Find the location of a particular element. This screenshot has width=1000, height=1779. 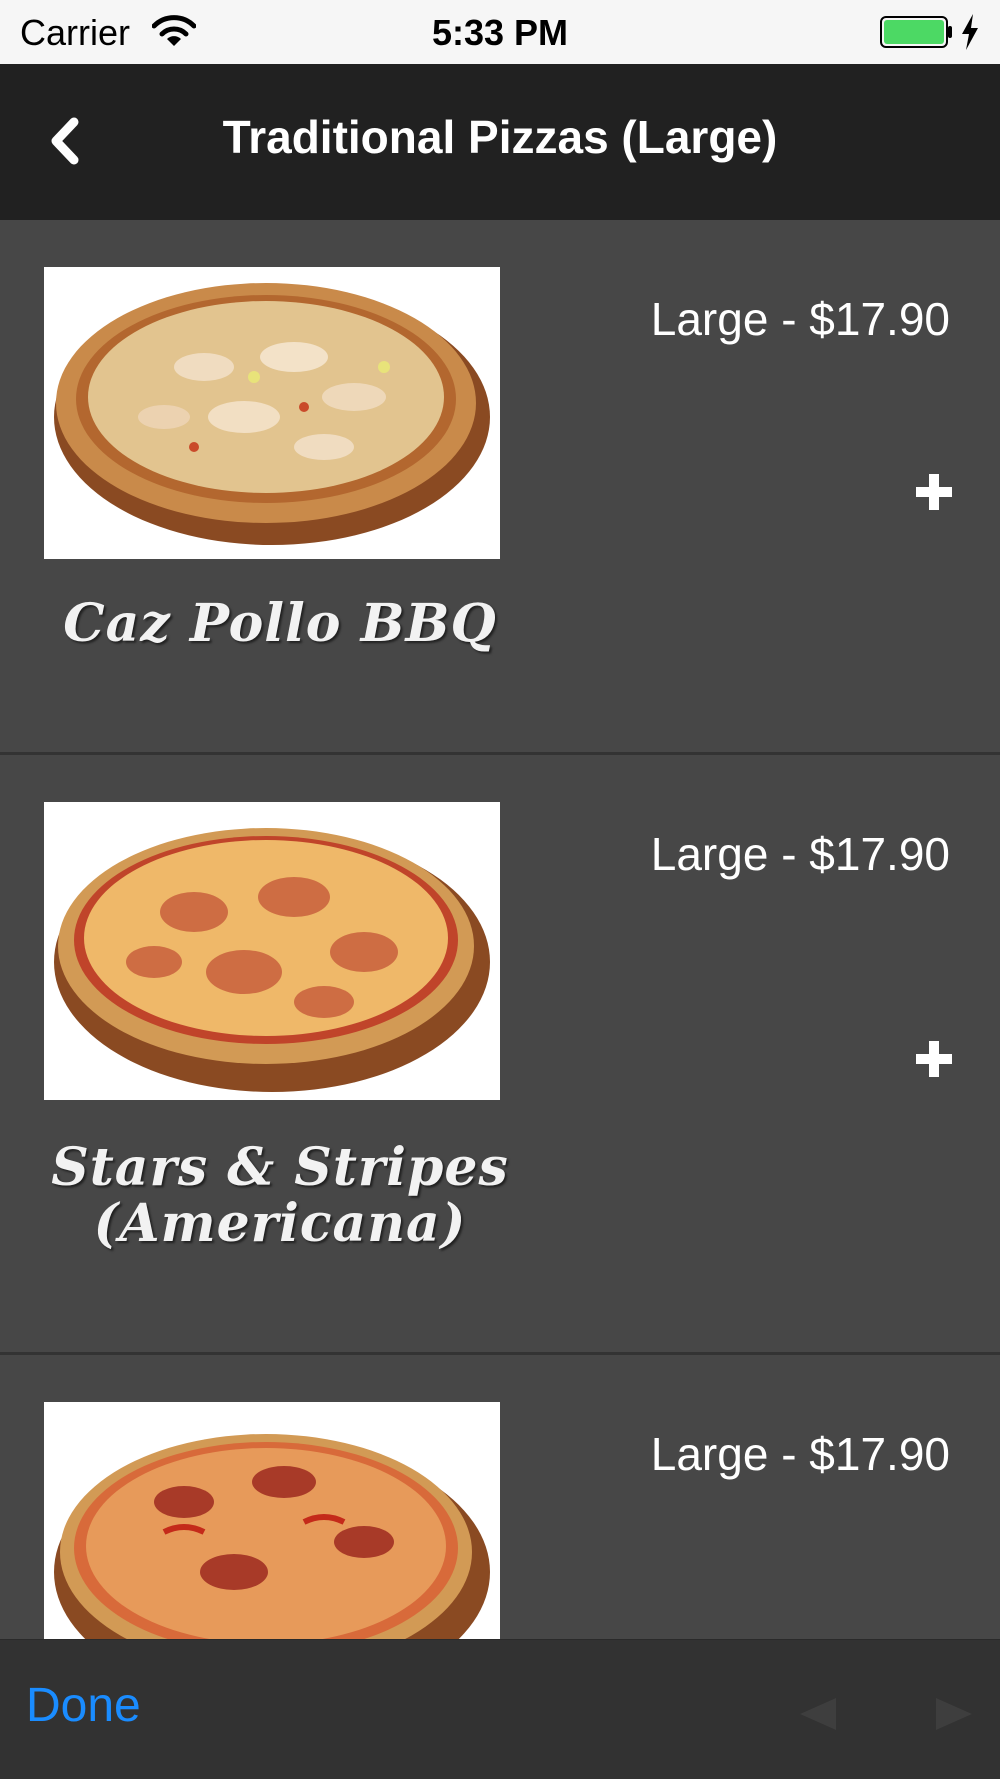

charging-bolt-icon is located at coordinates (970, 32).